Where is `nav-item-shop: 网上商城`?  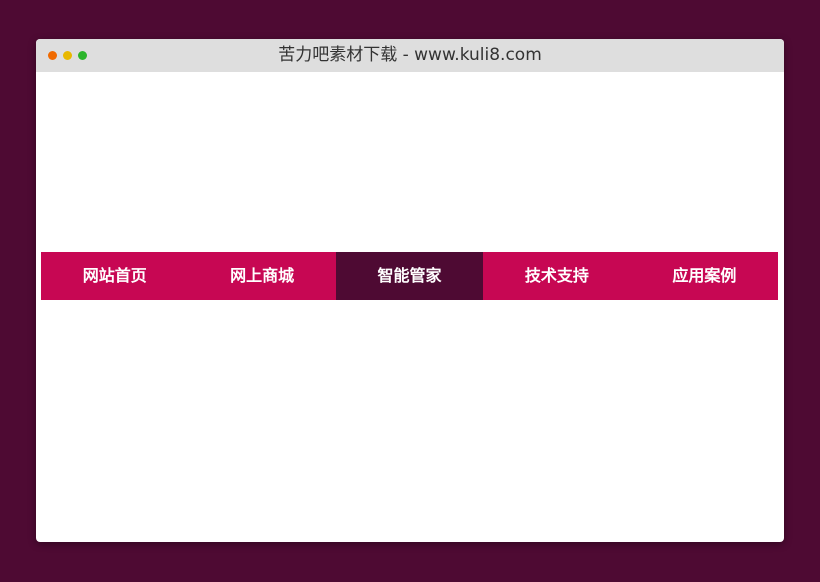
nav-item-shop: 网上商城 is located at coordinates (261, 276).